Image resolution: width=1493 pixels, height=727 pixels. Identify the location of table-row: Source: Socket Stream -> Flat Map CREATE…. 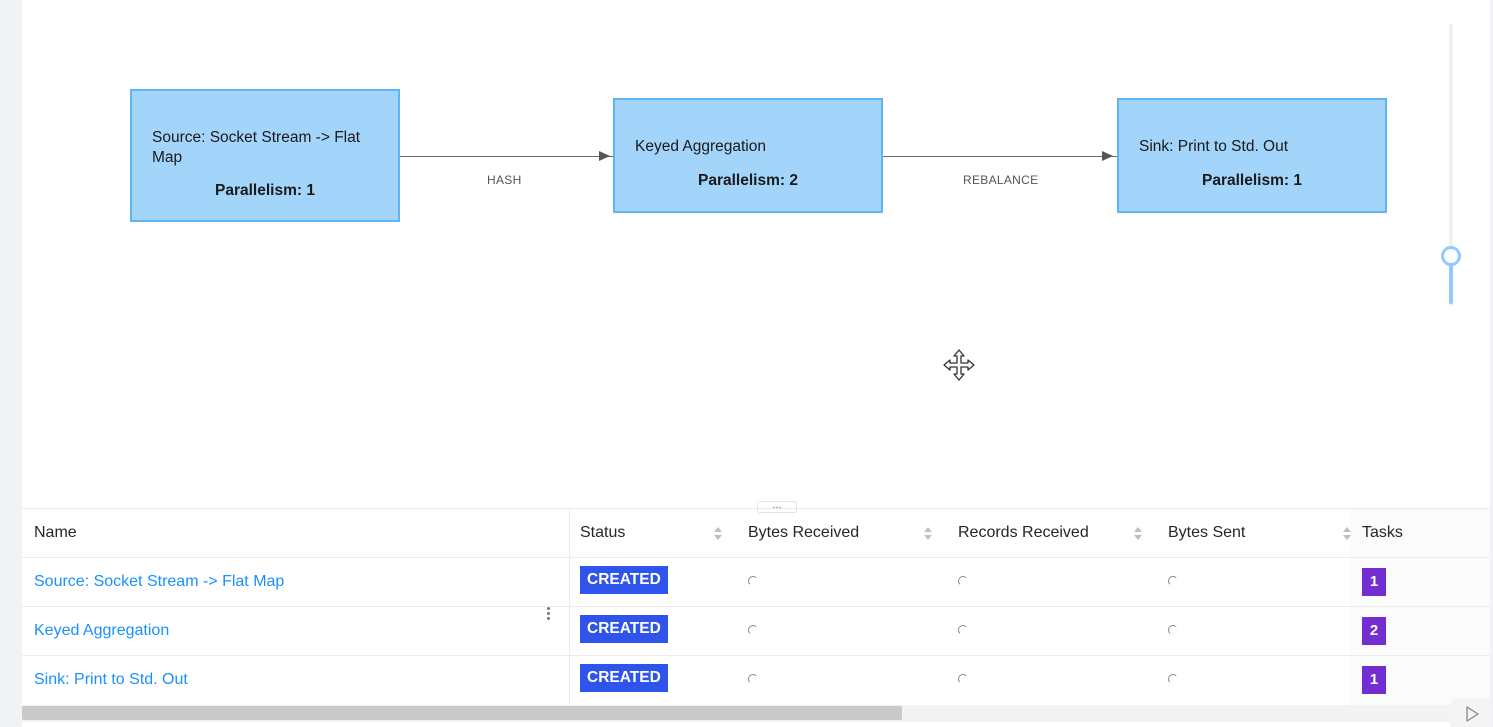
(756, 582).